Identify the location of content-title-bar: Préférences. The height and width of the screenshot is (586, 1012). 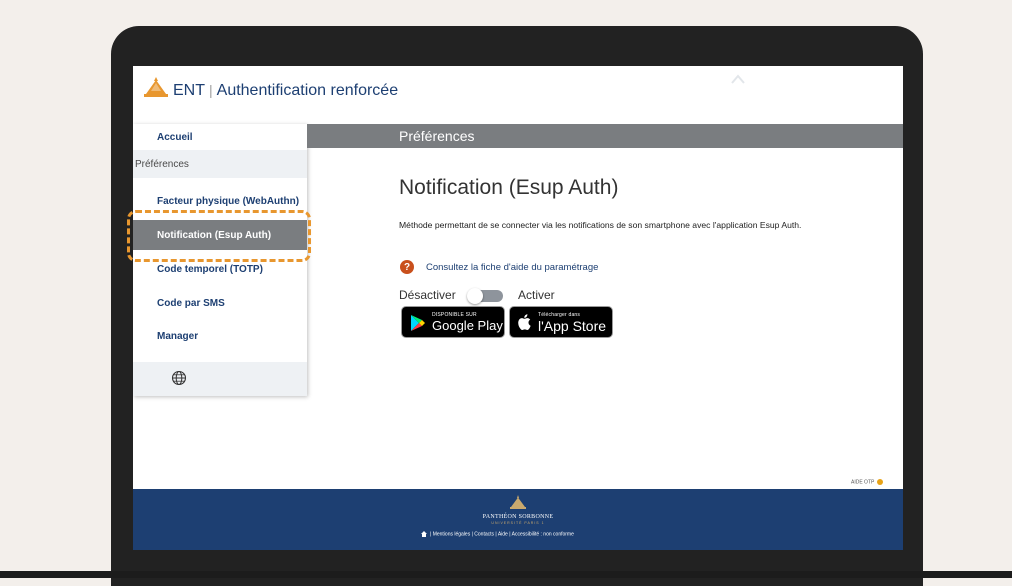
(605, 136).